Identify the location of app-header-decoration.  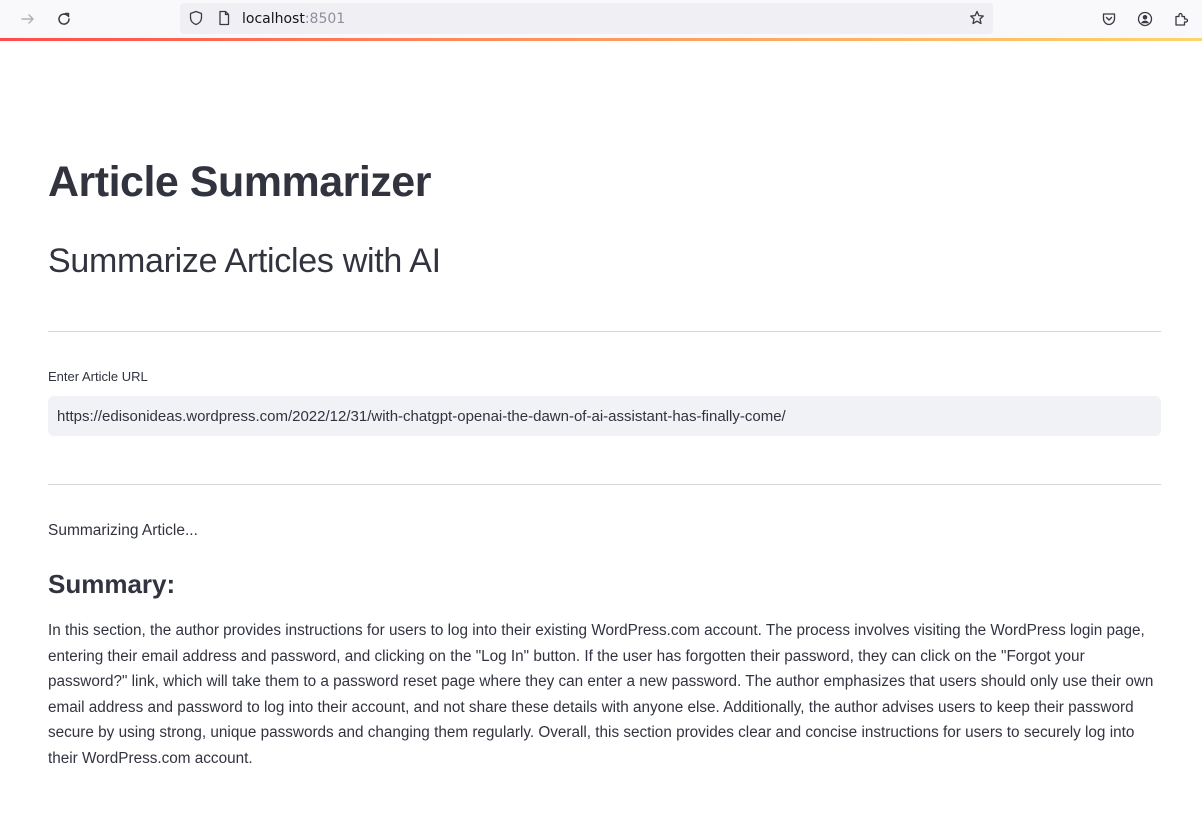
(601, 39).